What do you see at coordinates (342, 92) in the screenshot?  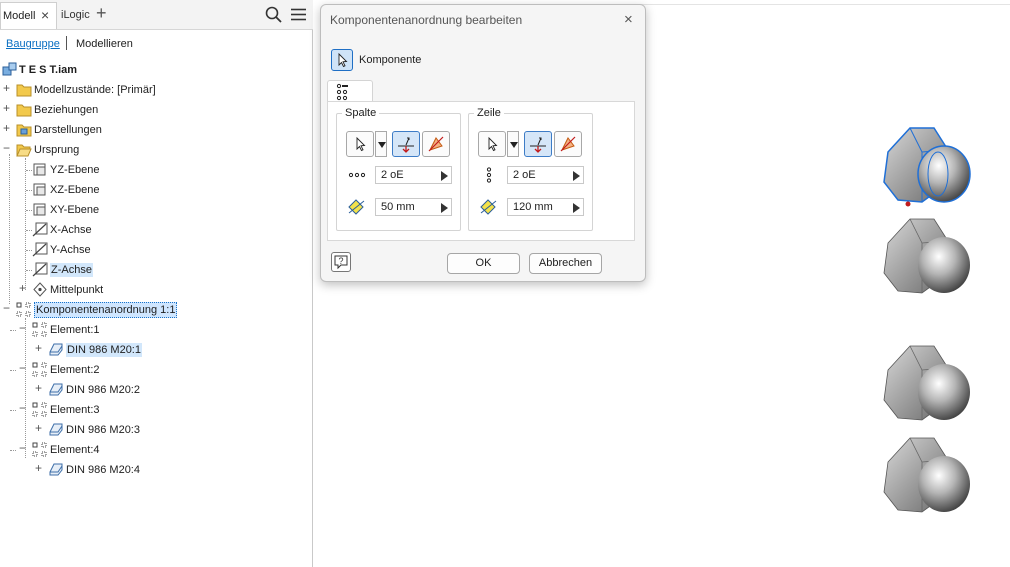 I see `rectangular-pattern-icon` at bounding box center [342, 92].